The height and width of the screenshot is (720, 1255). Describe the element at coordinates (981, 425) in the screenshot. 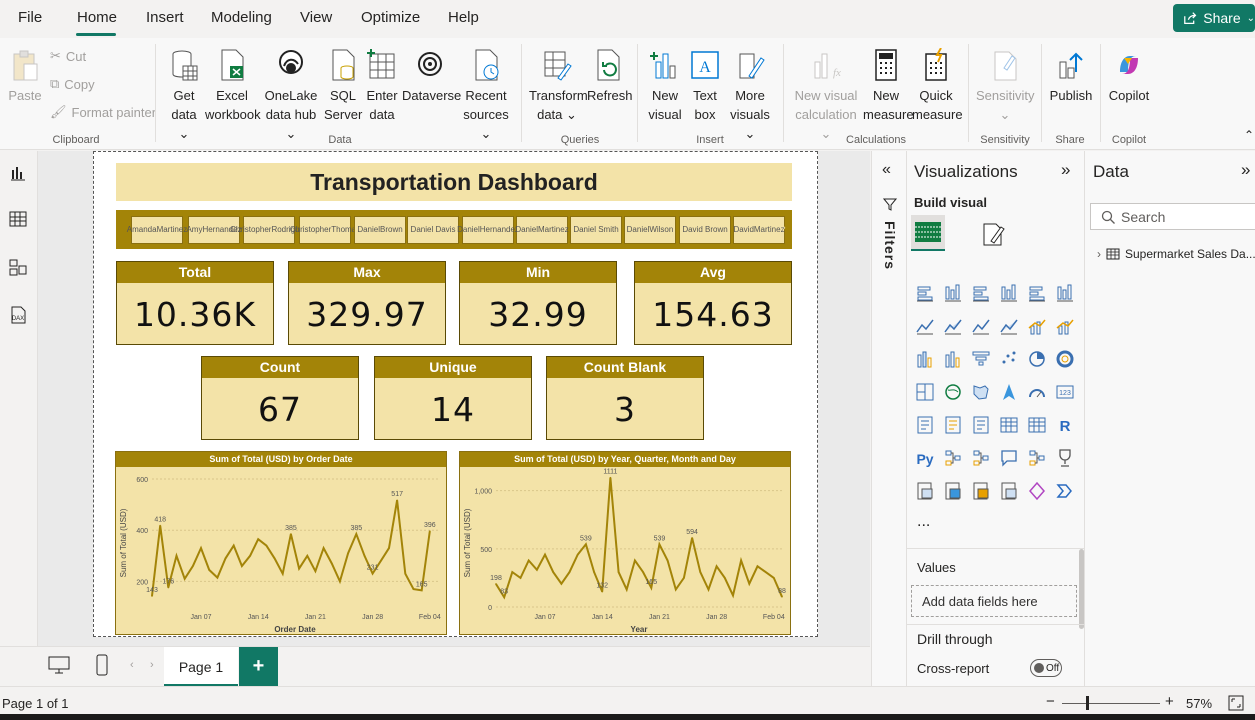

I see `slicer-icon` at that location.